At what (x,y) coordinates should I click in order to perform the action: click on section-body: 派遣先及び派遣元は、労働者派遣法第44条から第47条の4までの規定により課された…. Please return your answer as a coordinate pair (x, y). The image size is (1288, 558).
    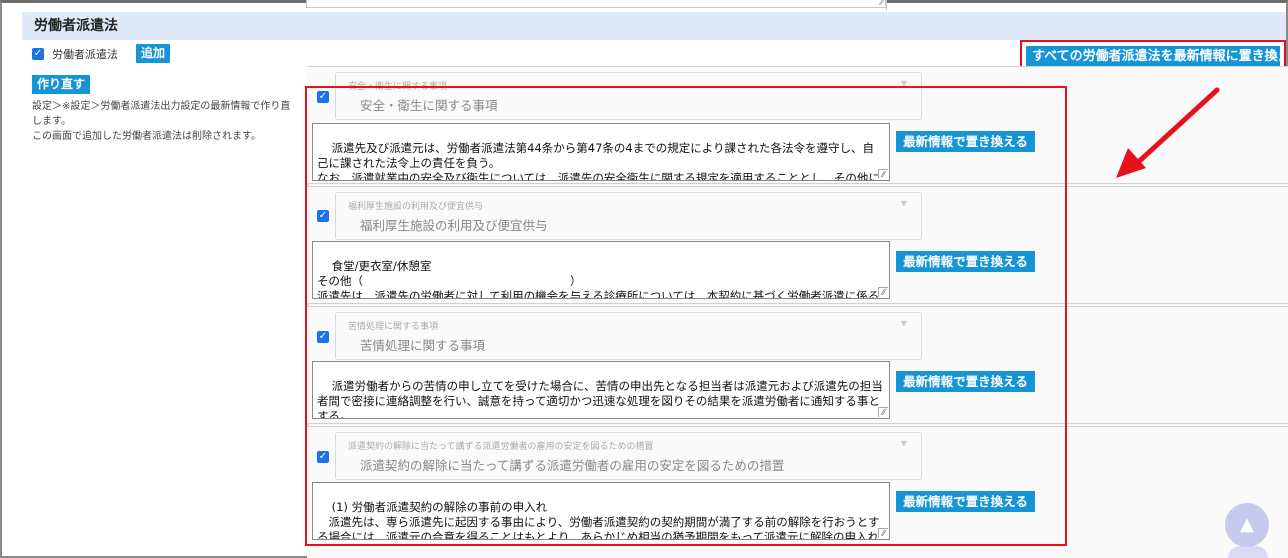
    Looking at the image, I should click on (598, 161).